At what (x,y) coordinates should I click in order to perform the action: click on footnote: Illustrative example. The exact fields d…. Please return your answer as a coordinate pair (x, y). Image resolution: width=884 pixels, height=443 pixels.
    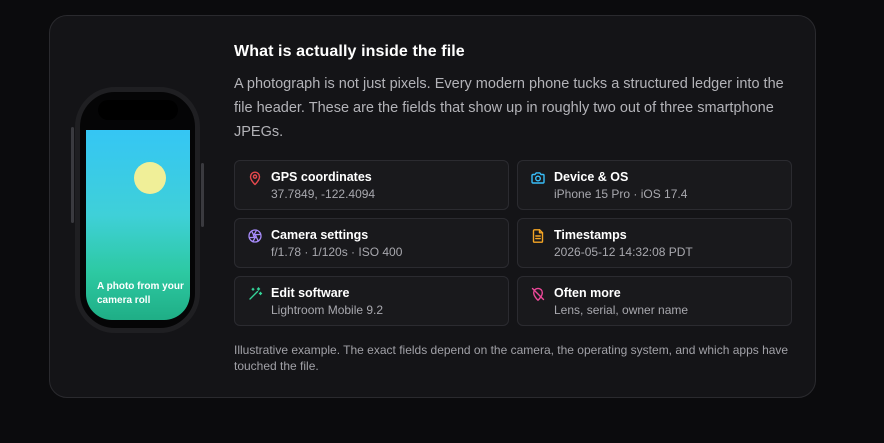
    Looking at the image, I should click on (511, 358).